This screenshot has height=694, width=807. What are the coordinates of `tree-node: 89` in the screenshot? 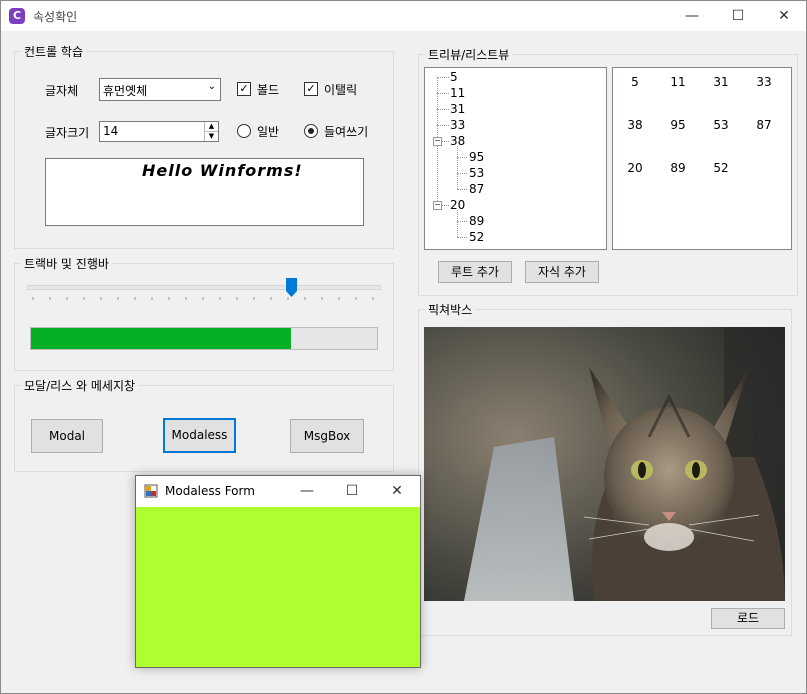 It's located at (476, 221).